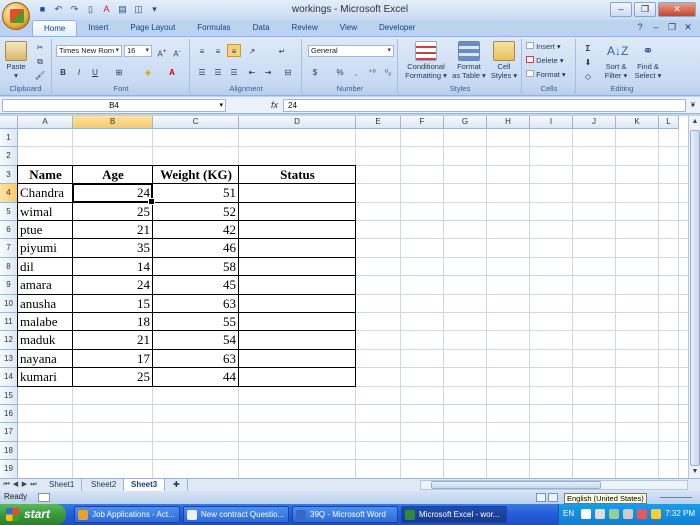  I want to click on table-cell: anusha, so click(45, 304).